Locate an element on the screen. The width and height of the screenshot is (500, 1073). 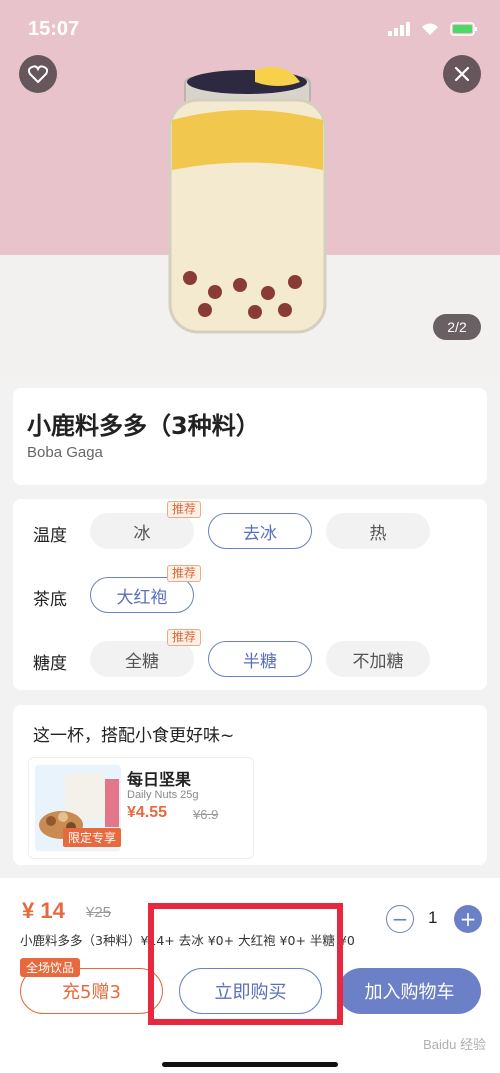
wifi-icon is located at coordinates (430, 29).